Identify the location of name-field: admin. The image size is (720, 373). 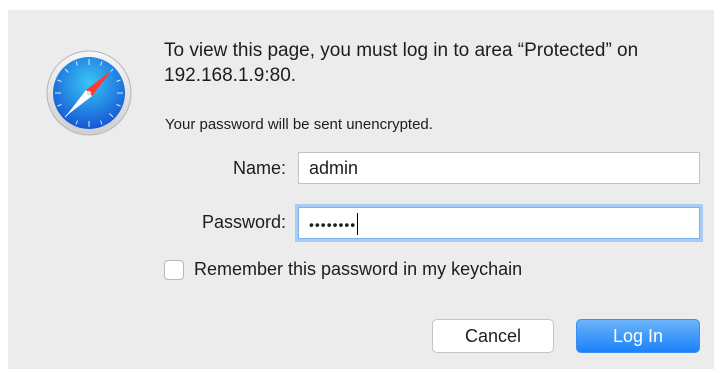
(499, 168).